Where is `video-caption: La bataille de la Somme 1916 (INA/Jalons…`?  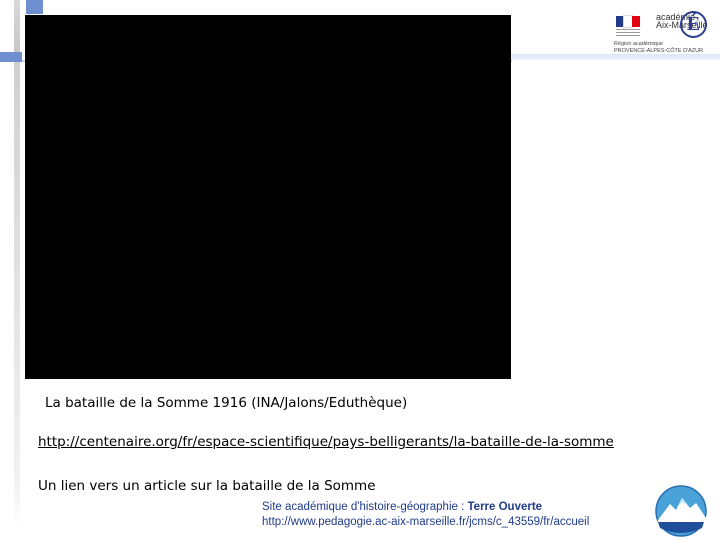
video-caption: La bataille de la Somme 1916 (INA/Jalons… is located at coordinates (226, 403).